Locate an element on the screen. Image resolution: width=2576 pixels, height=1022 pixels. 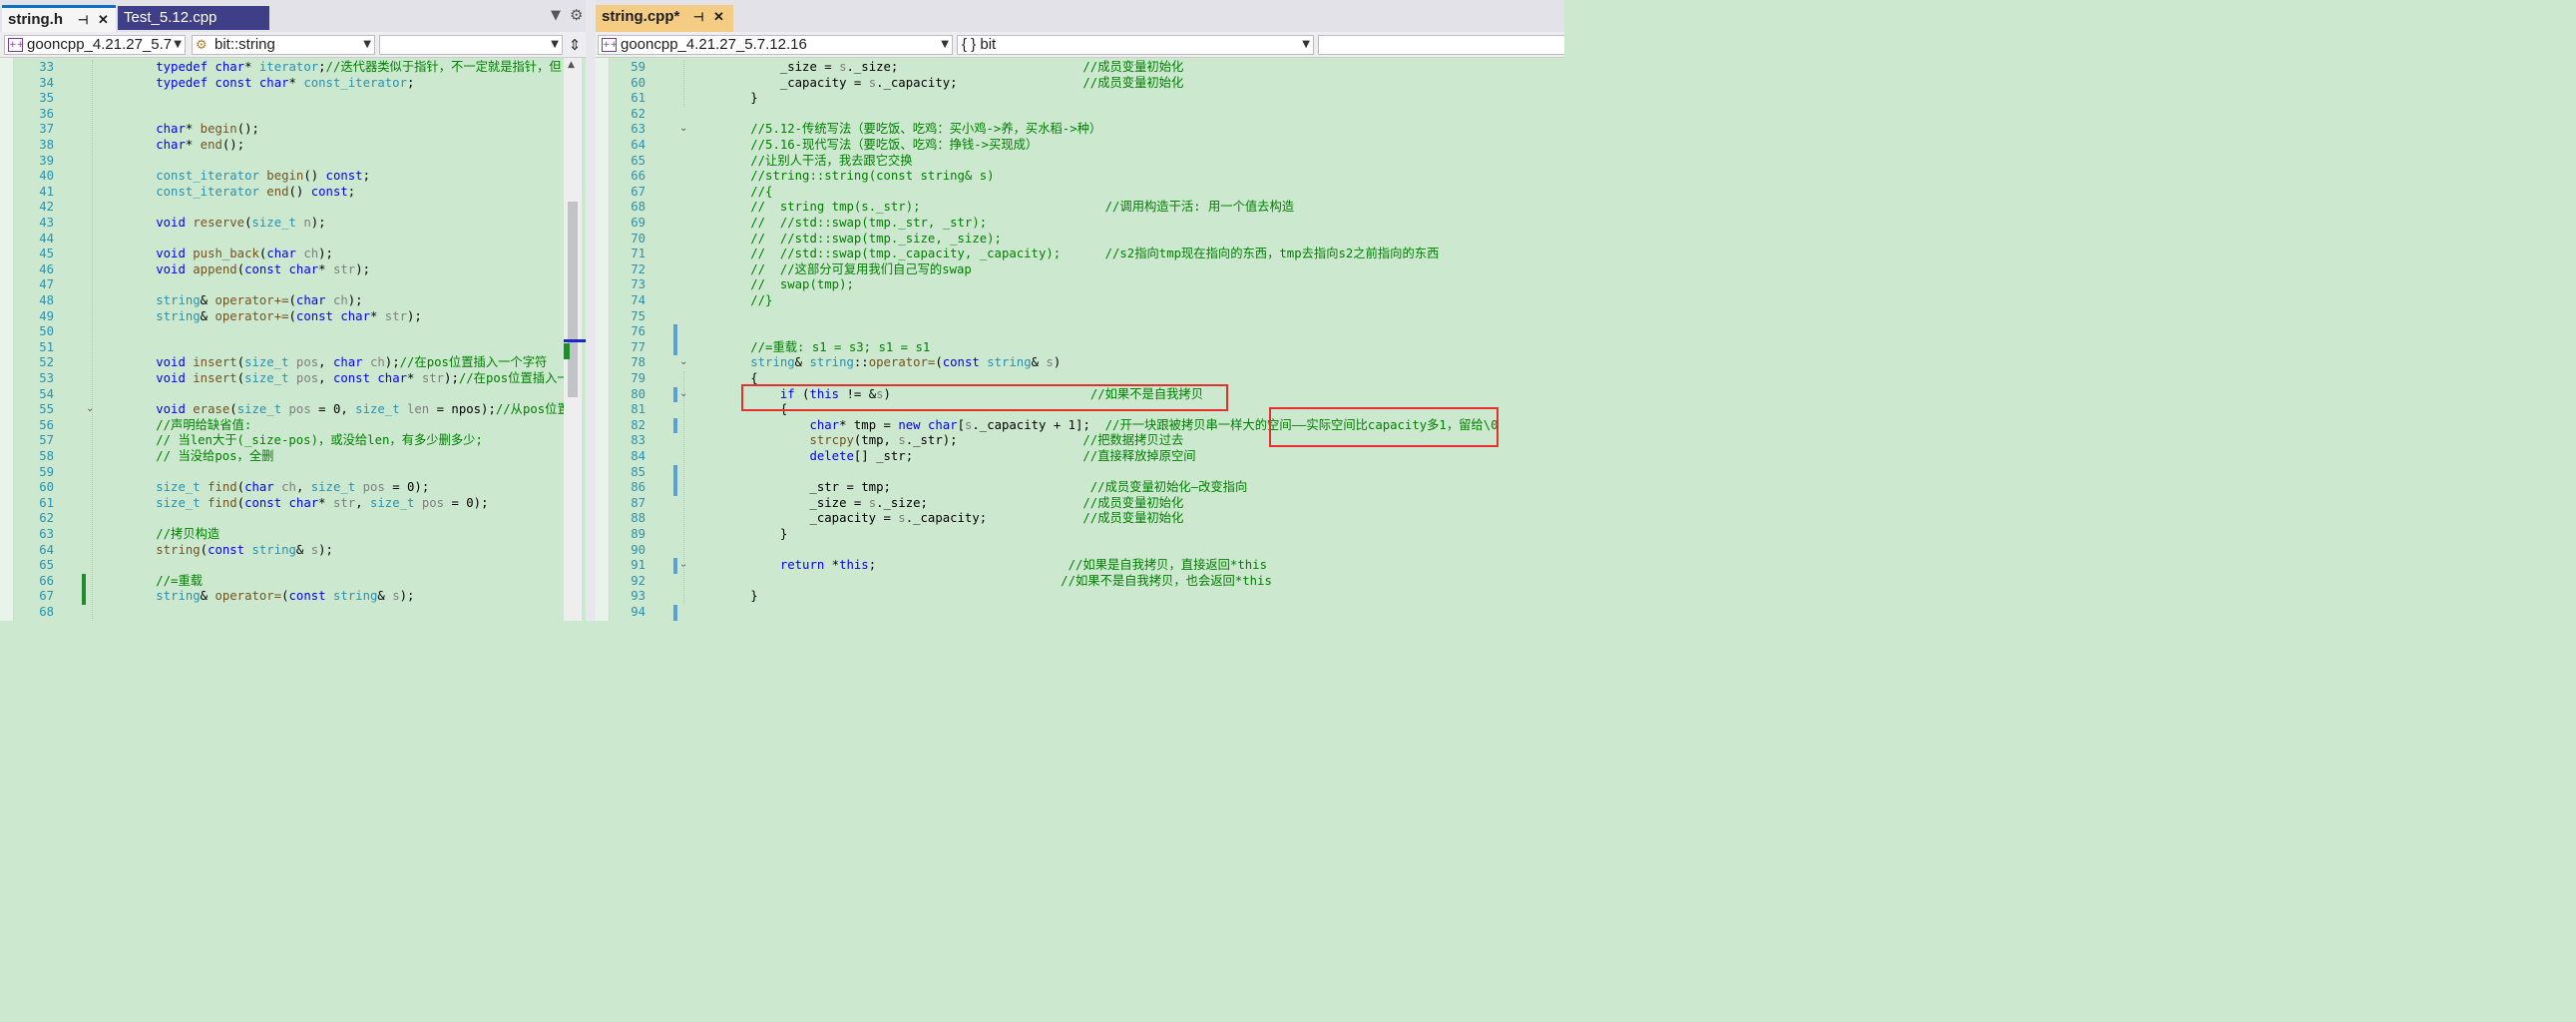
code-line: //5.12-传统写法（要吃饭、吃鸡：买小鸡->养，买水稻->种） is located at coordinates (896, 130).